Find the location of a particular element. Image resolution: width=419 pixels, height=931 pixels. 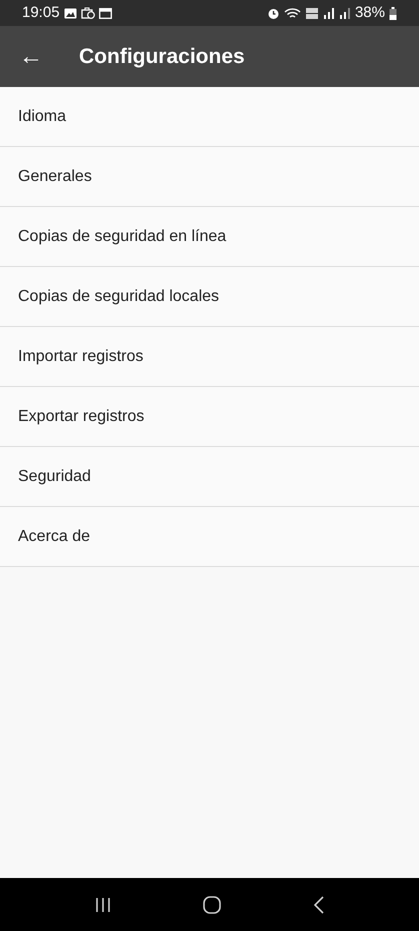

window-icon is located at coordinates (105, 13).